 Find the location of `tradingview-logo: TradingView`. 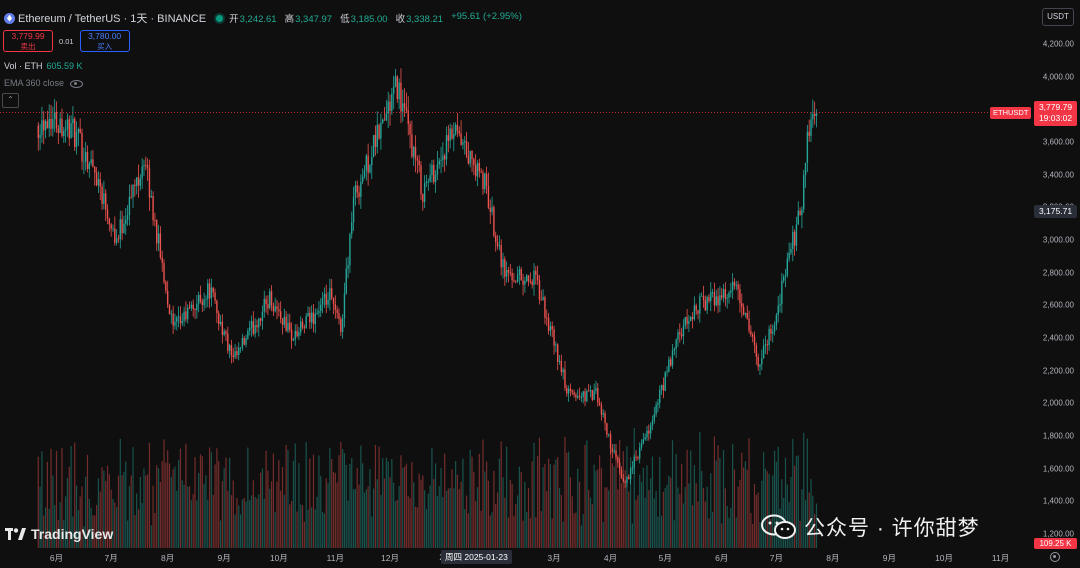

tradingview-logo: TradingView is located at coordinates (59, 534).